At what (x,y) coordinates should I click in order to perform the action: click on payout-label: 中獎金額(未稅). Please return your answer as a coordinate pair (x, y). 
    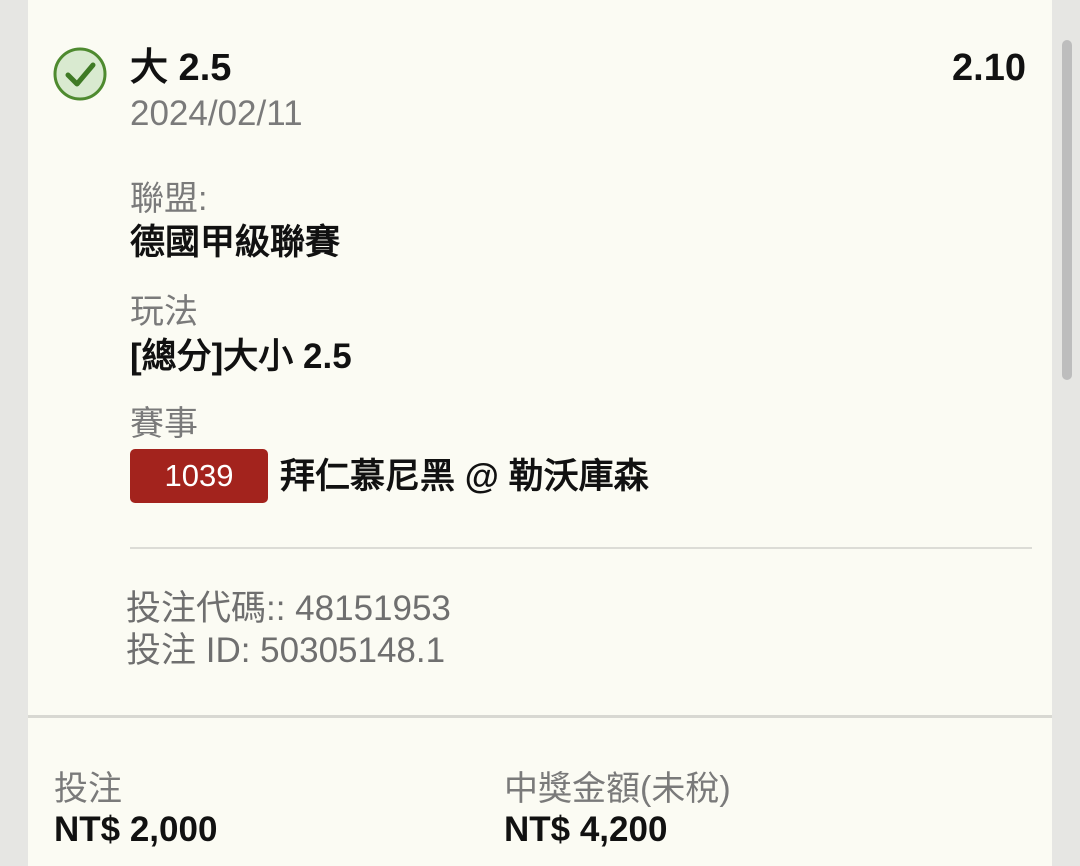
    Looking at the image, I should click on (617, 789).